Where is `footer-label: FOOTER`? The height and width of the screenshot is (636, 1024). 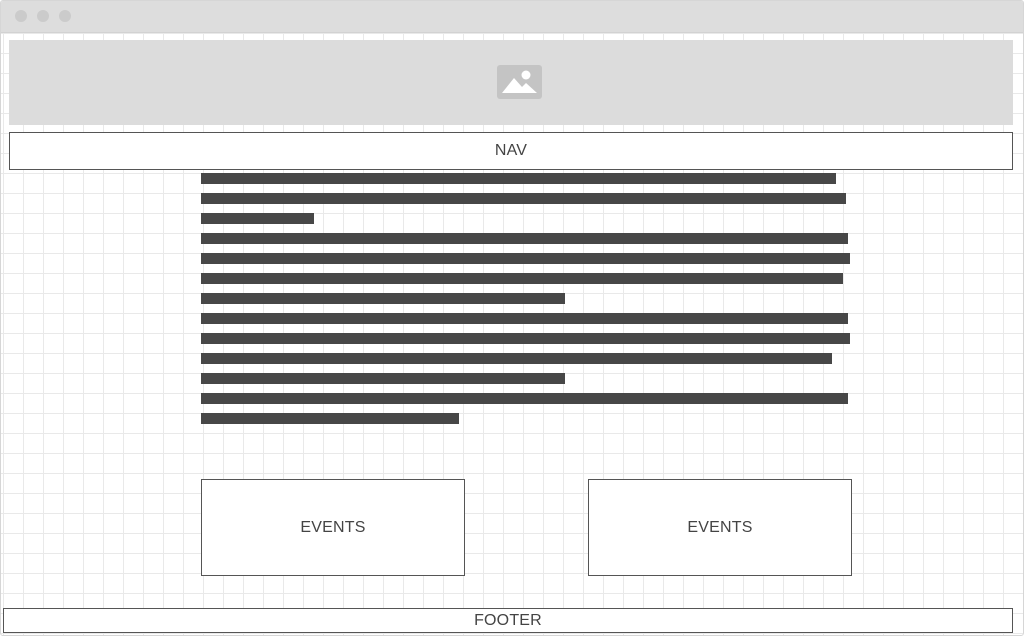 footer-label: FOOTER is located at coordinates (508, 620).